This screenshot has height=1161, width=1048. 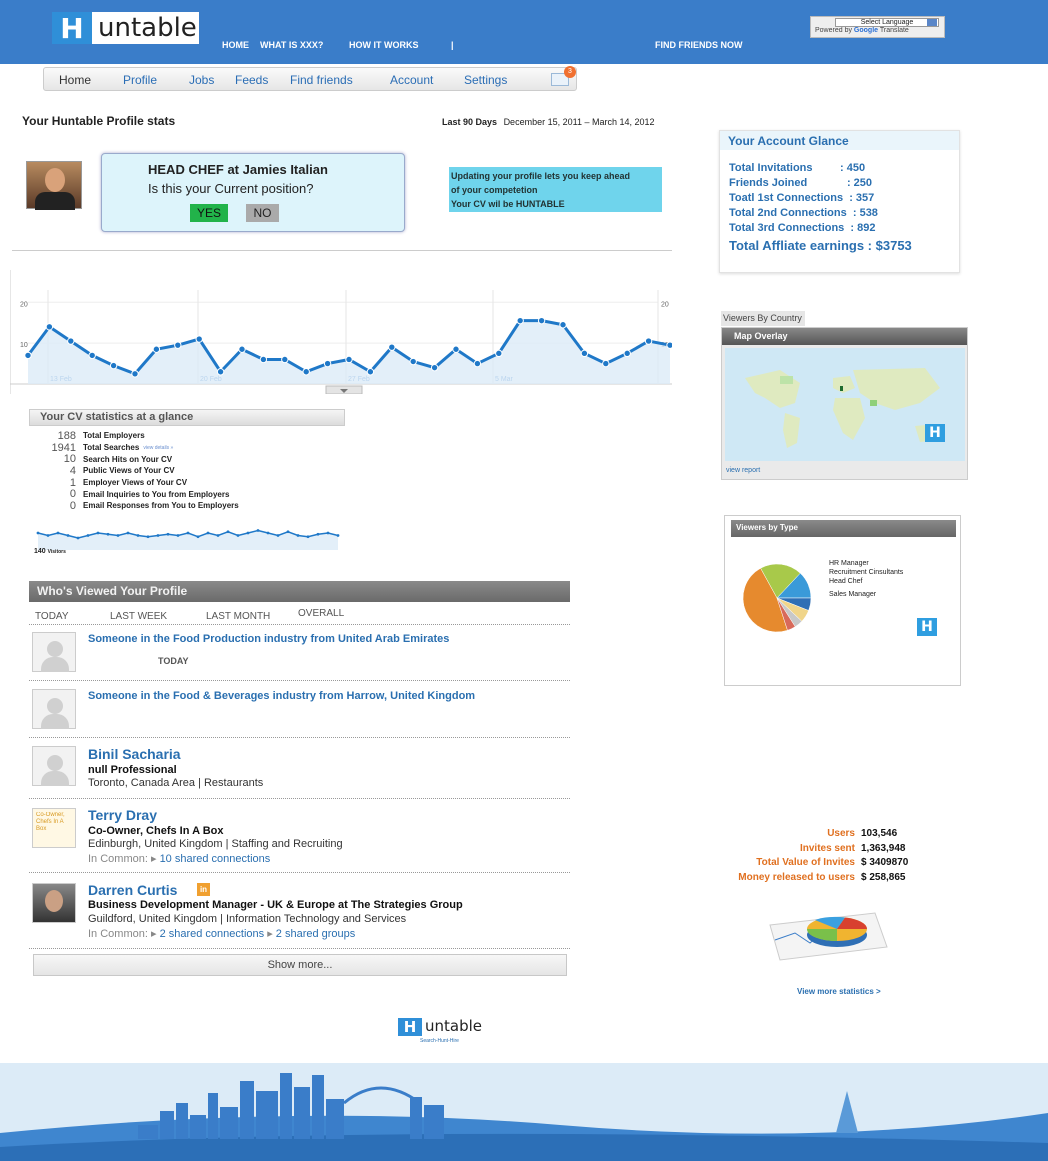 What do you see at coordinates (820, 850) in the screenshot?
I see `total-row: Invites sent 1,363,948` at bounding box center [820, 850].